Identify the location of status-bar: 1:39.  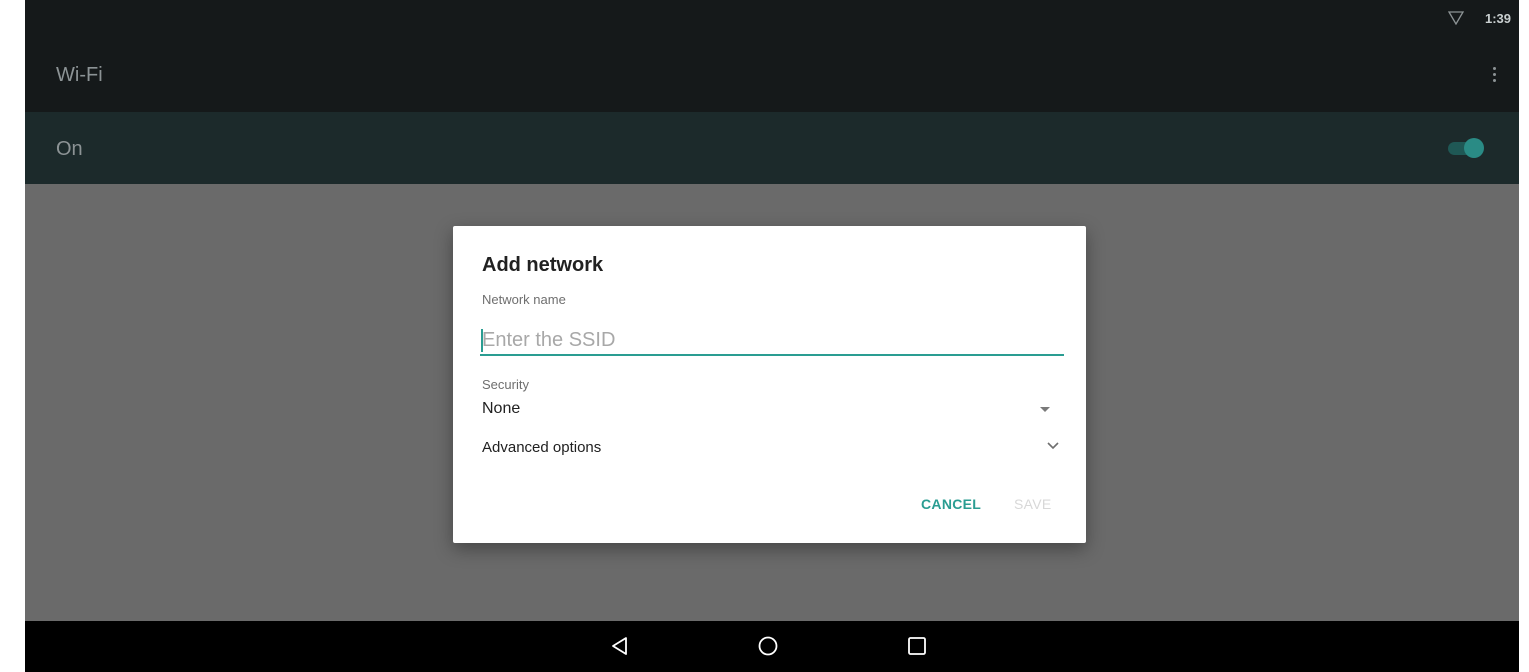
(772, 19).